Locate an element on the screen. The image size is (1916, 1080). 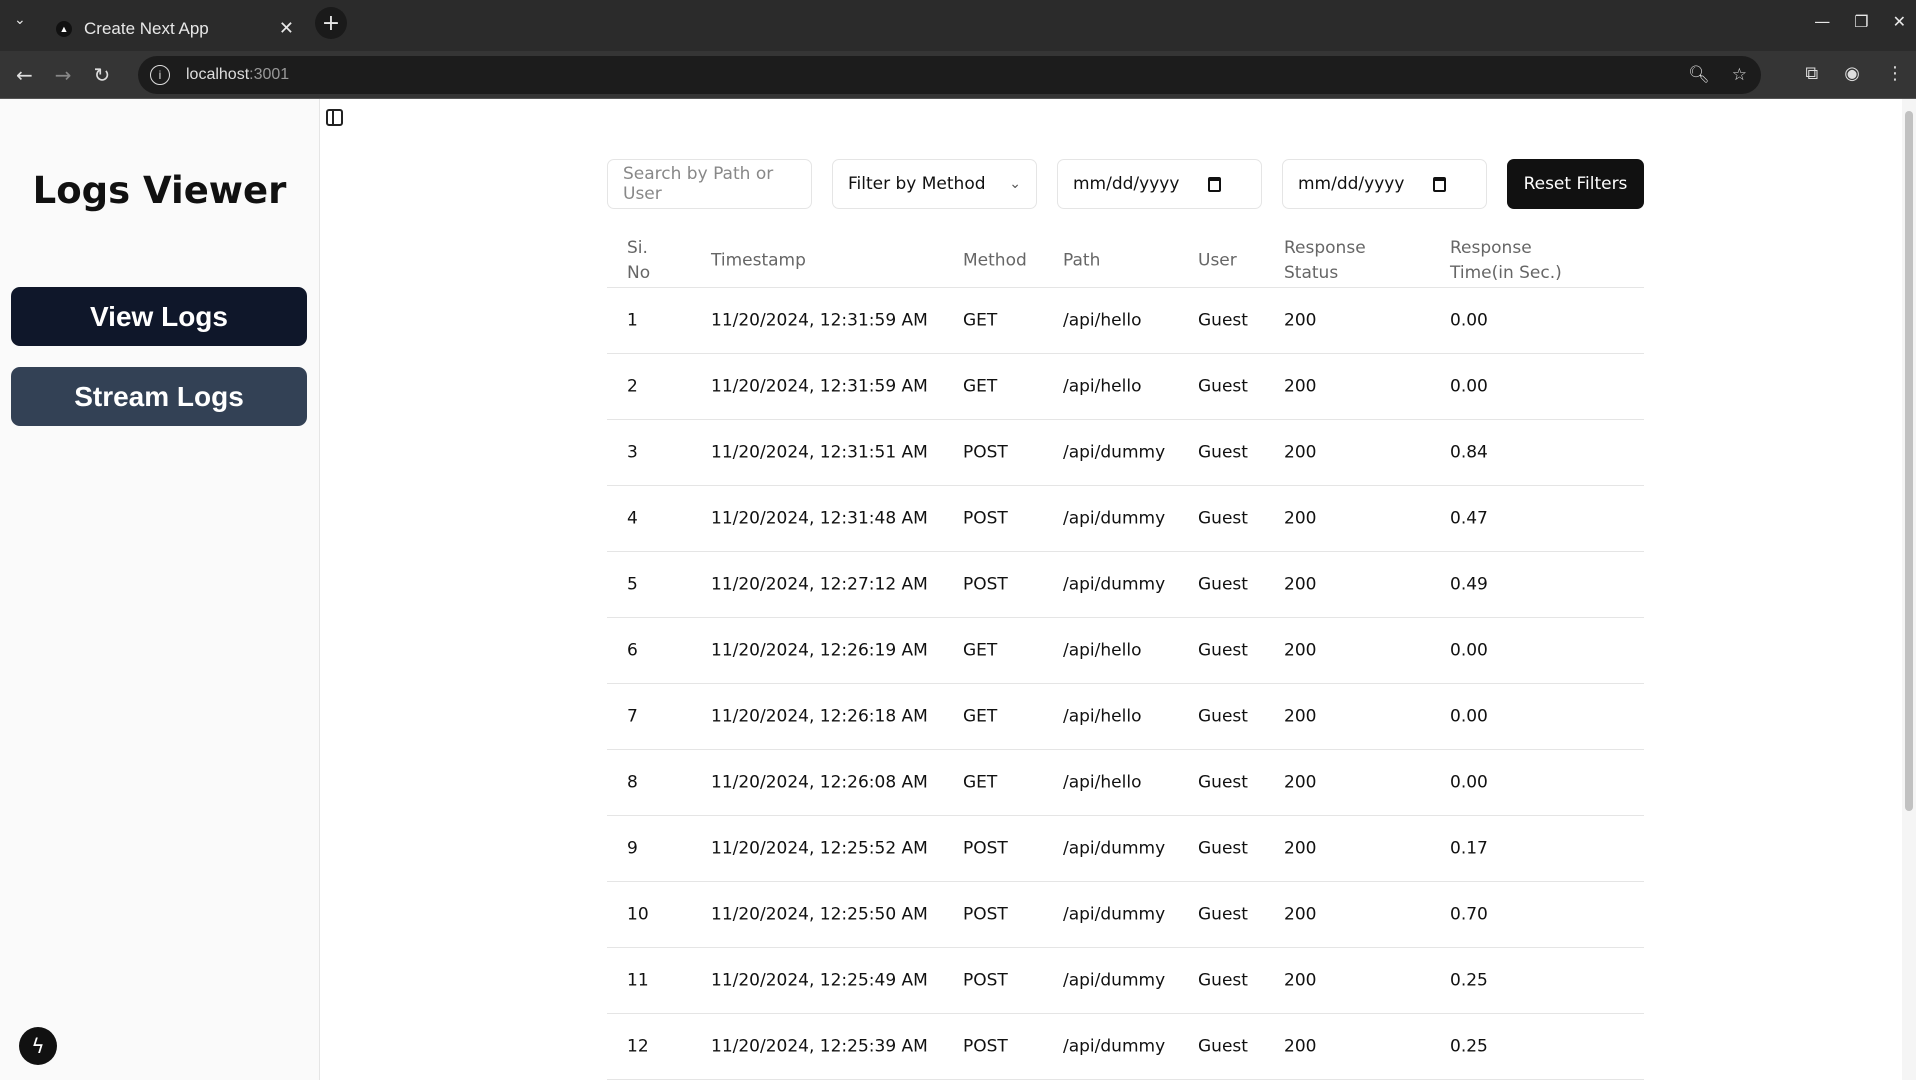
zoom-icon: 🔍︎ is located at coordinates (1699, 75).